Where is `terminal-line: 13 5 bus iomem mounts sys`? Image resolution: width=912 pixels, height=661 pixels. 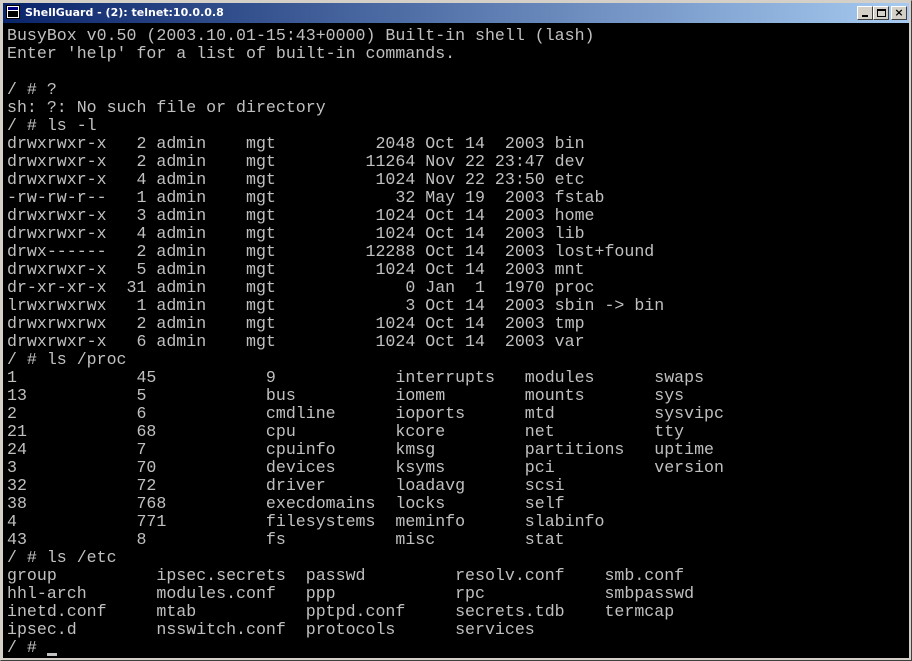
terminal-line: 13 5 bus iomem mounts sys is located at coordinates (346, 395).